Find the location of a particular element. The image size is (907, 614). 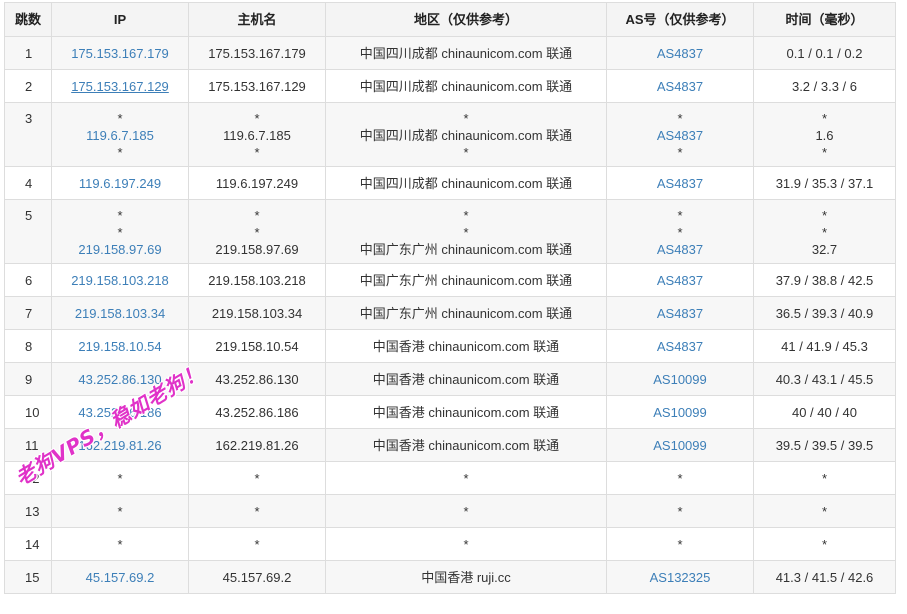

hostname-cell: 175.153.167.179 is located at coordinates (257, 53).